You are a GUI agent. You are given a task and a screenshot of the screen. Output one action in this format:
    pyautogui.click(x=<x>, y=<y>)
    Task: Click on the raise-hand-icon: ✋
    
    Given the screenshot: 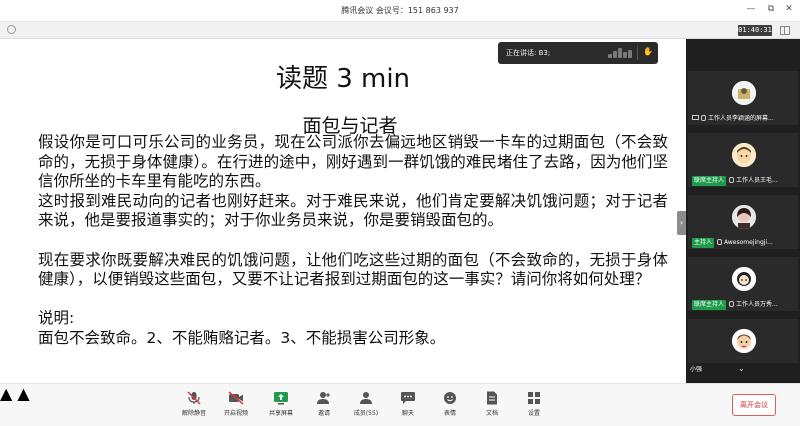 What is the action you would take?
    pyautogui.click(x=648, y=51)
    